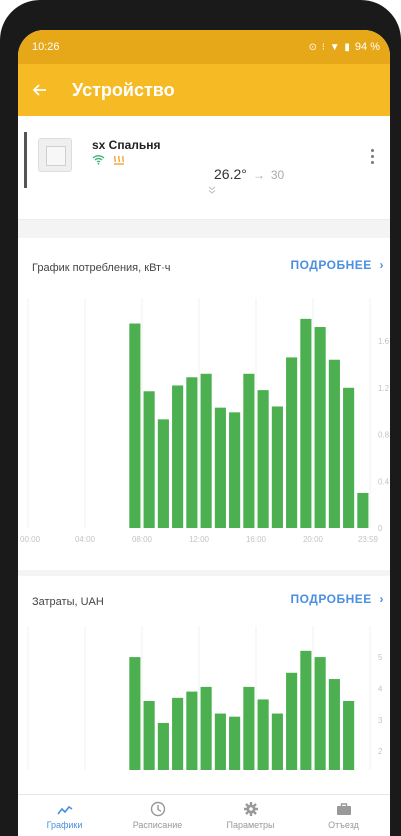 This screenshot has width=401, height=836. I want to click on y-tick-label: 2, so click(380, 751).